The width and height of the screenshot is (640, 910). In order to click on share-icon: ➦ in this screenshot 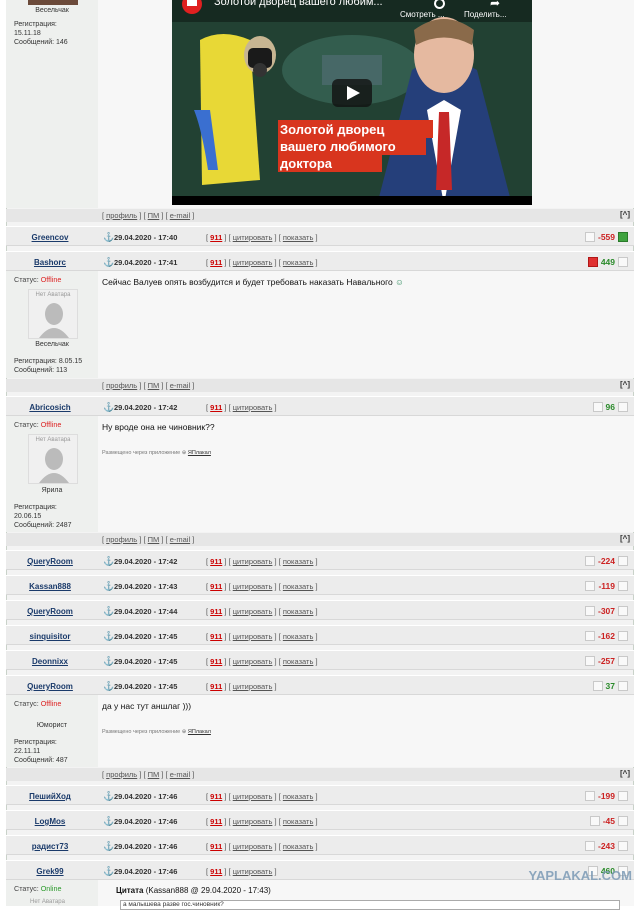, I will do `click(495, 5)`.